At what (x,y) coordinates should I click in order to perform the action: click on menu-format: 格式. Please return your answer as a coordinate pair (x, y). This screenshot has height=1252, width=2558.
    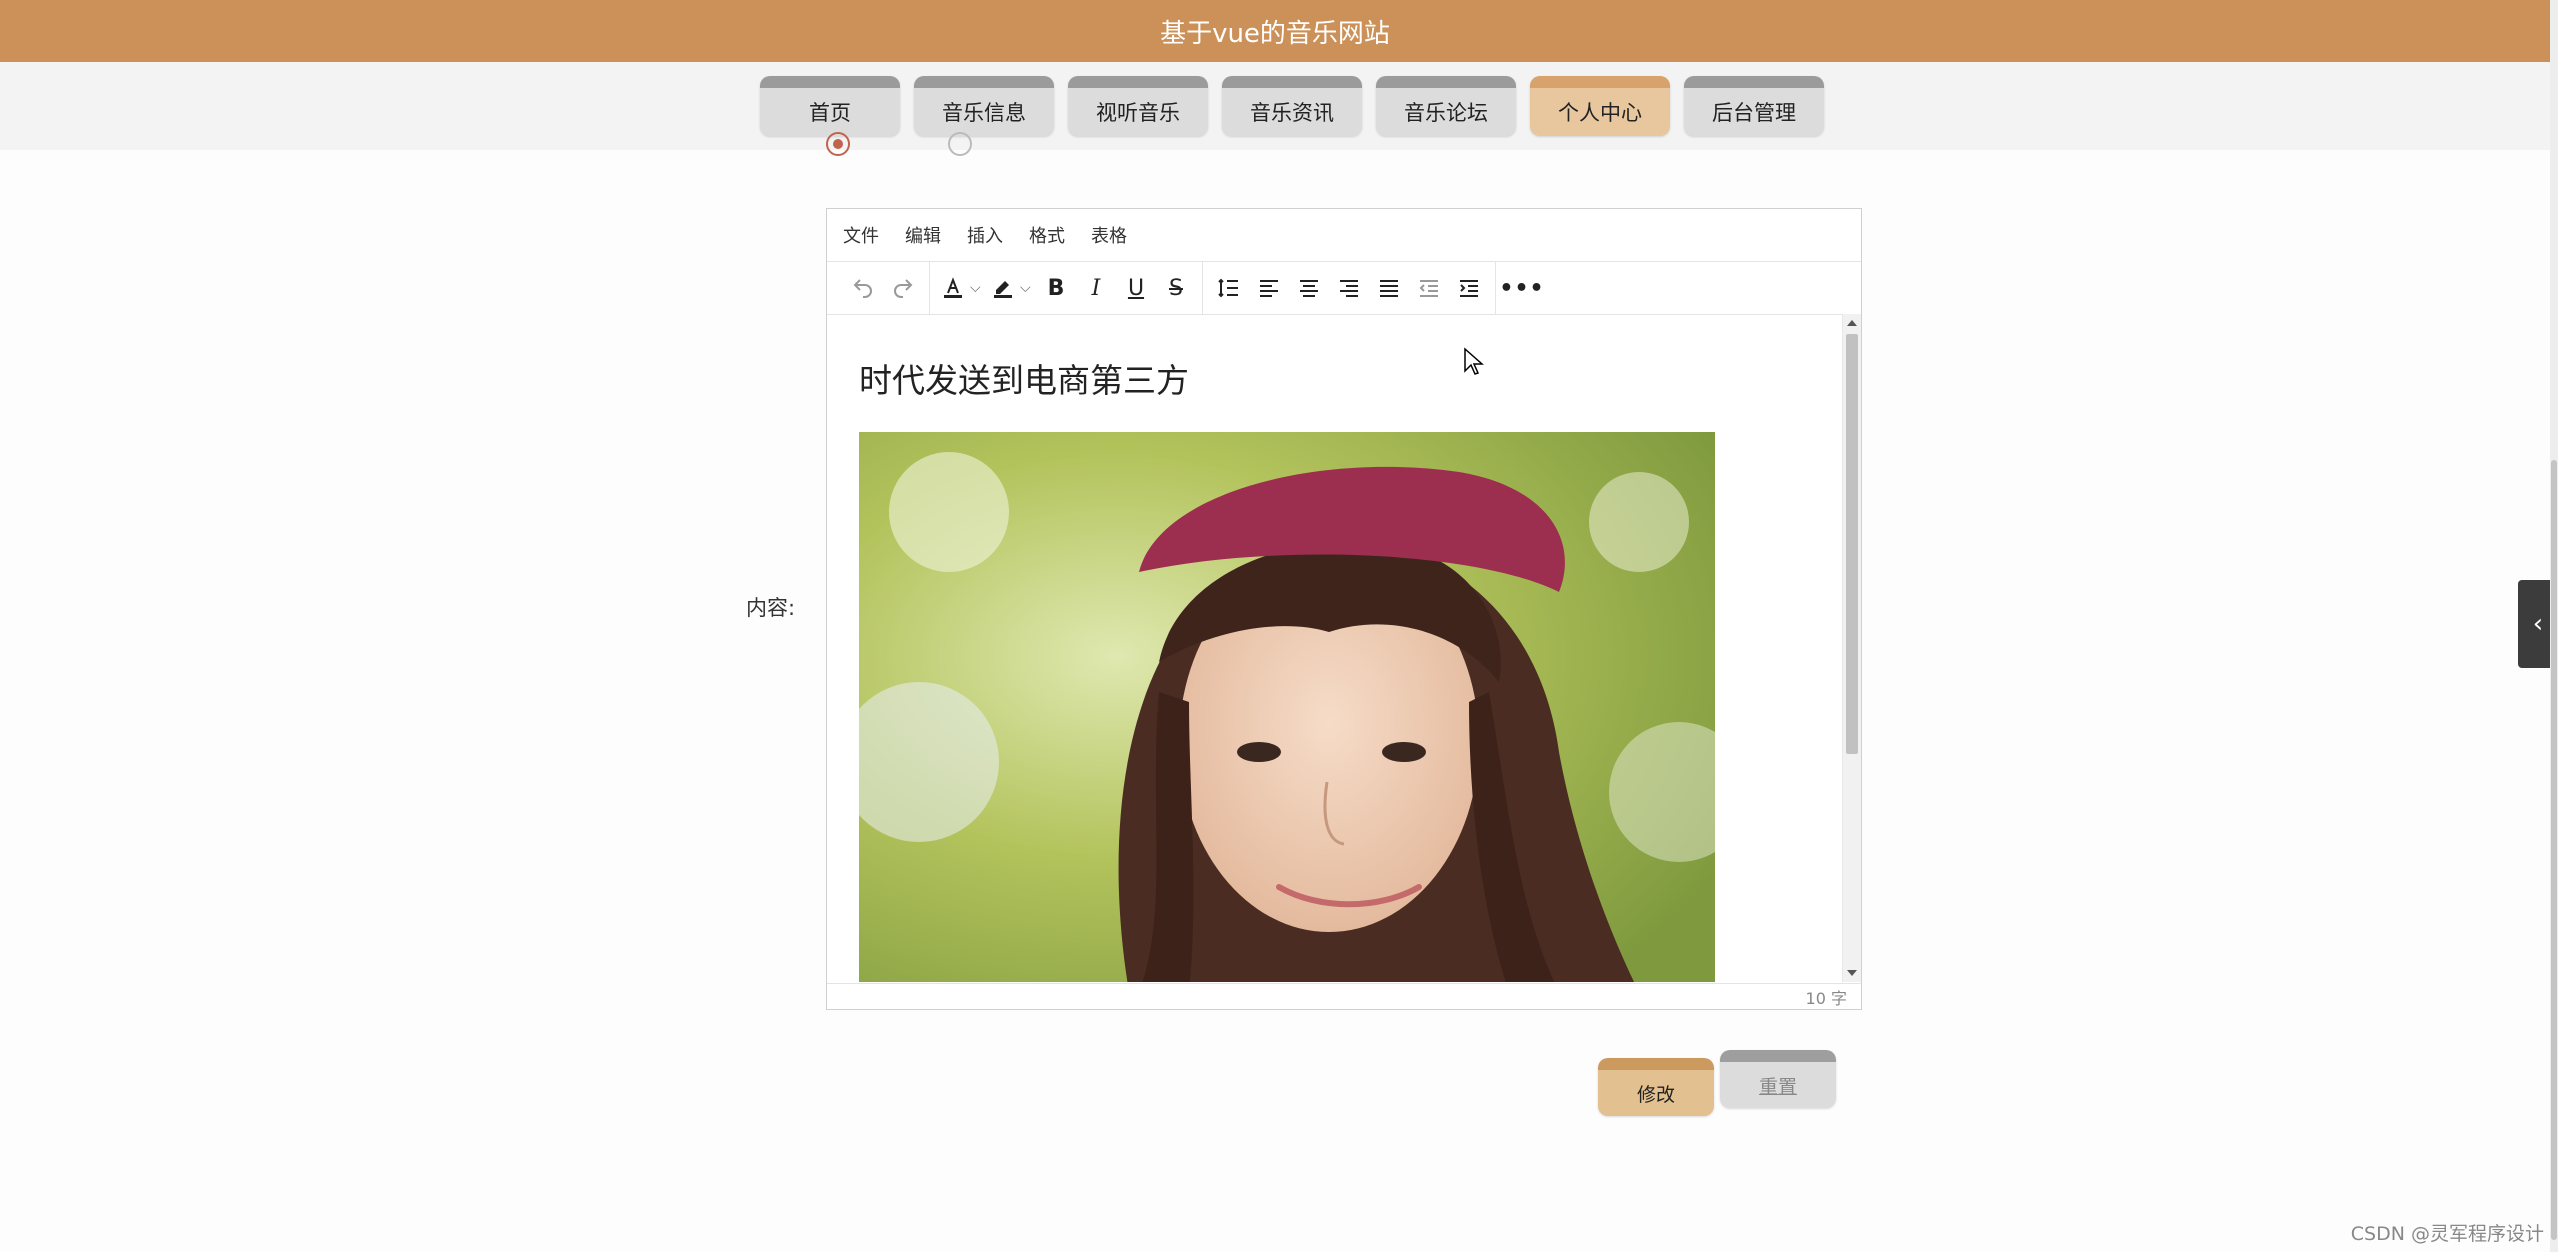
    Looking at the image, I should click on (1047, 235).